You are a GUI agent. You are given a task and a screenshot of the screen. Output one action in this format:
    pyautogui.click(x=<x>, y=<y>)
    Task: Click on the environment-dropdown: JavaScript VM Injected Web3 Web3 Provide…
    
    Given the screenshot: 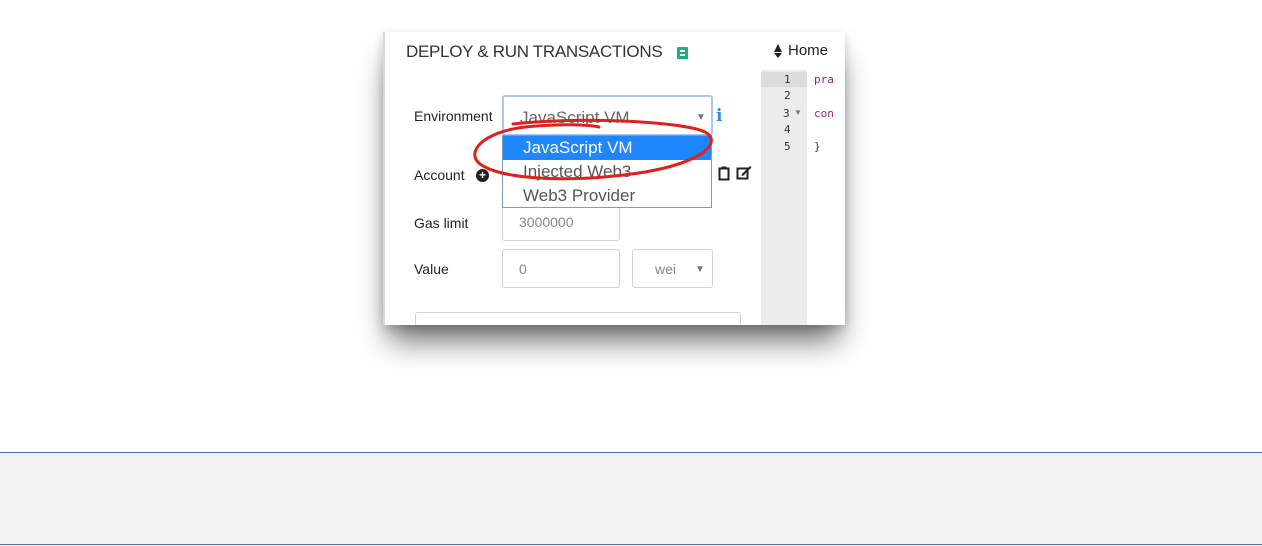 What is the action you would take?
    pyautogui.click(x=607, y=171)
    